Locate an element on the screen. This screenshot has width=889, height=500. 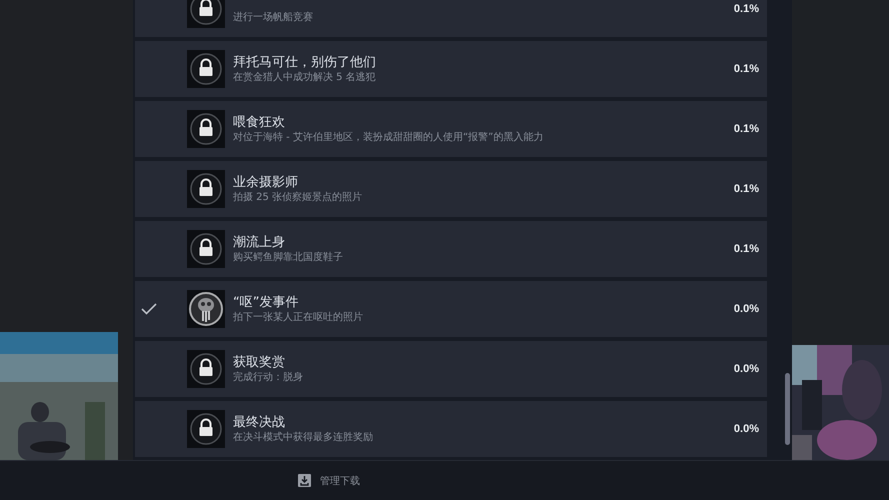
achievement-description: 在赏金猎人中成功解决 5 名逃犯 is located at coordinates (305, 77).